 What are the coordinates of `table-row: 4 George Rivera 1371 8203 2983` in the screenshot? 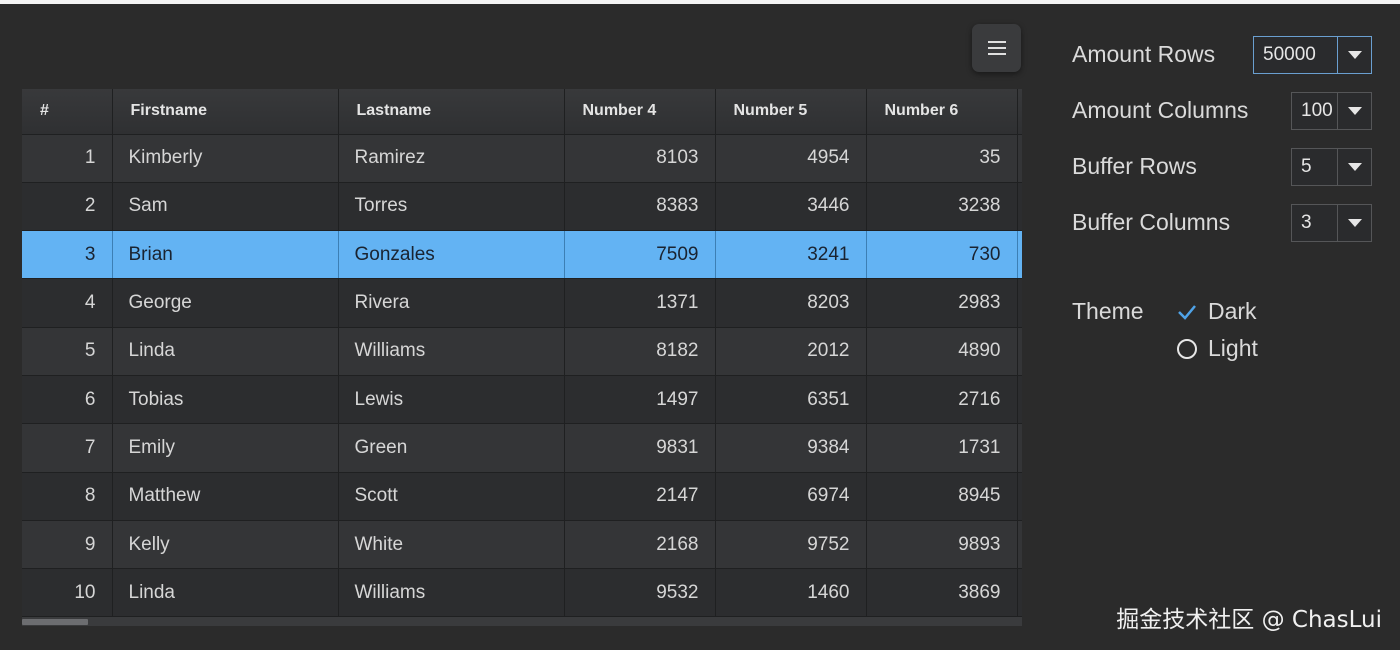 It's located at (522, 303).